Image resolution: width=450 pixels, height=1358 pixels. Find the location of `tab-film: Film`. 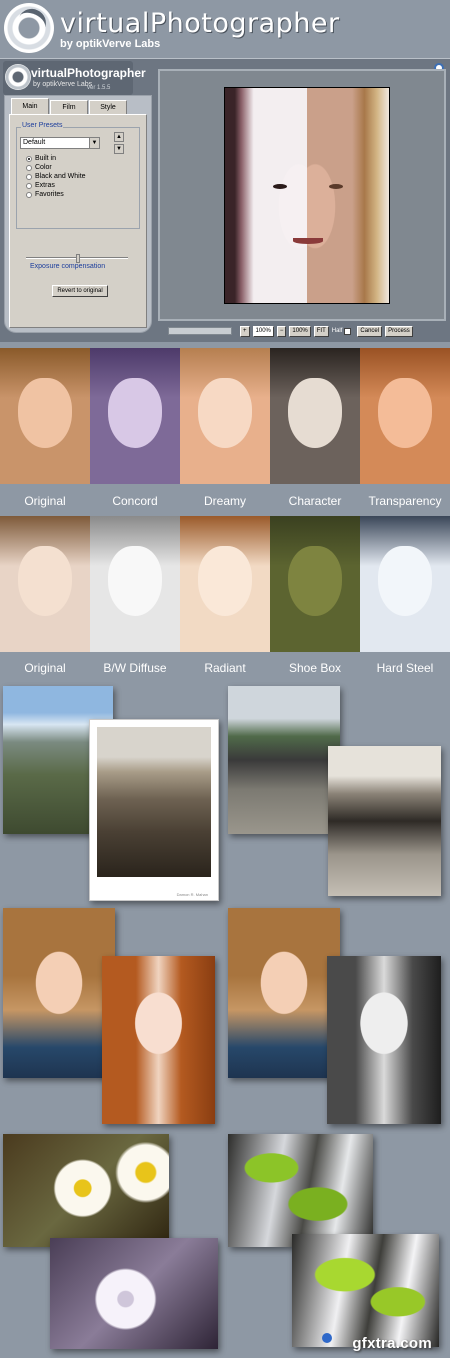

tab-film: Film is located at coordinates (69, 107).